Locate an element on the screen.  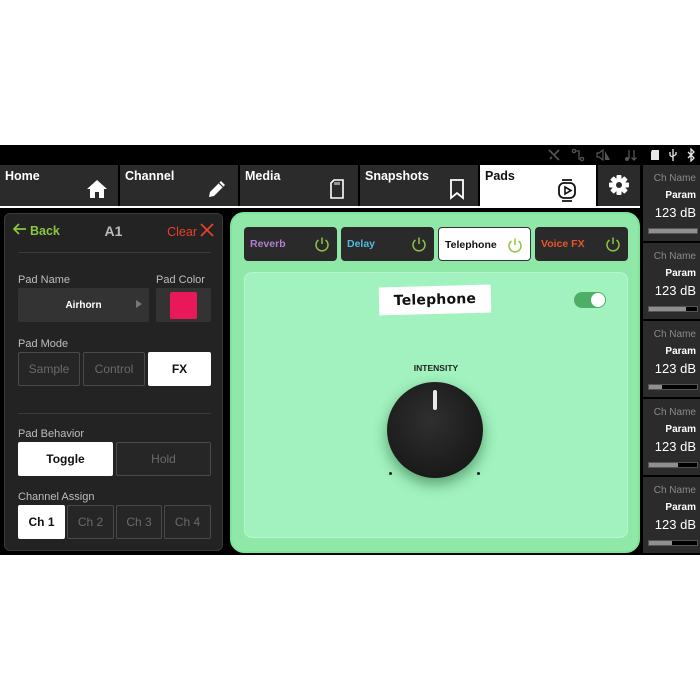
channel-assign-ch4-button: Ch 4 is located at coordinates (187, 522).